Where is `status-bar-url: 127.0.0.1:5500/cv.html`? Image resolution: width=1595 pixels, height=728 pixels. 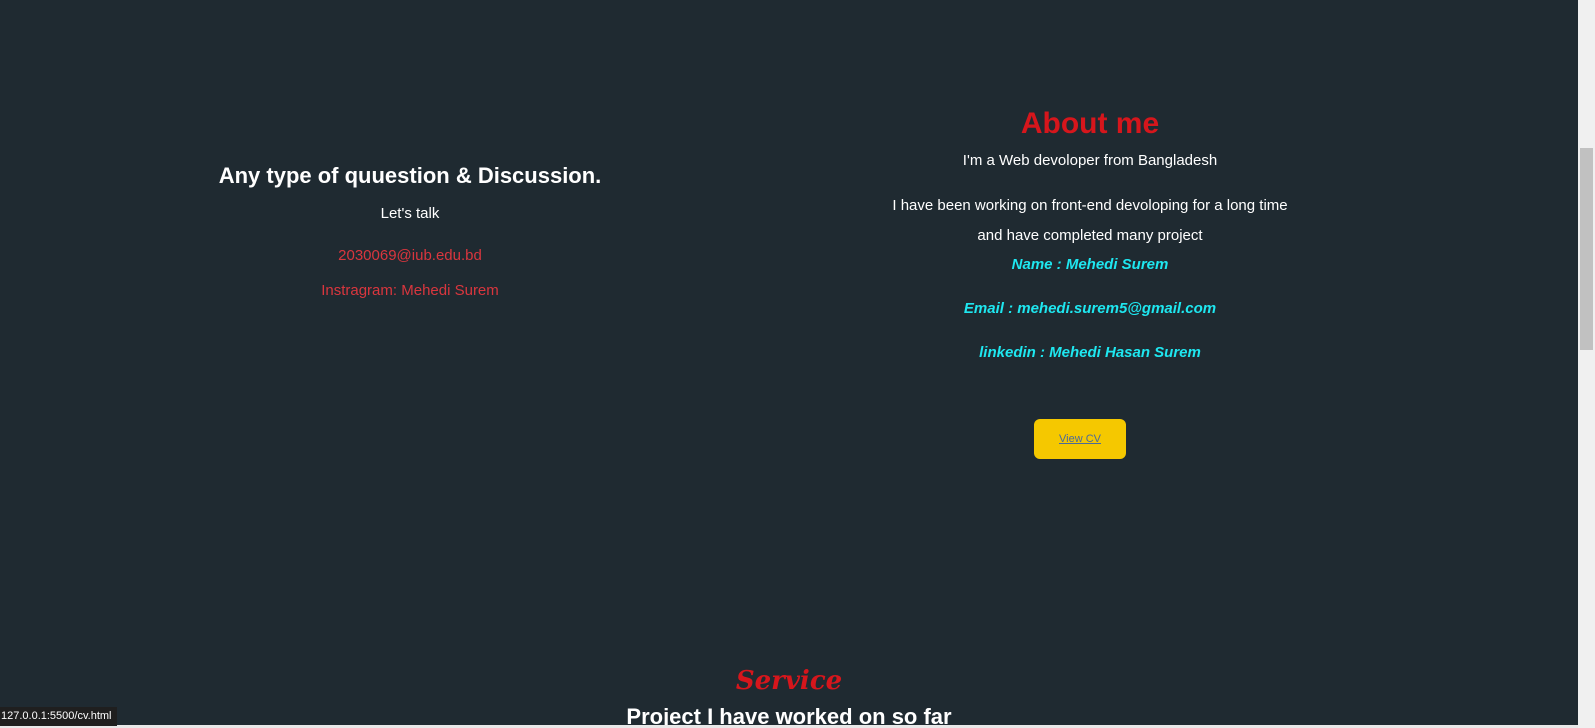 status-bar-url: 127.0.0.1:5500/cv.html is located at coordinates (59, 716).